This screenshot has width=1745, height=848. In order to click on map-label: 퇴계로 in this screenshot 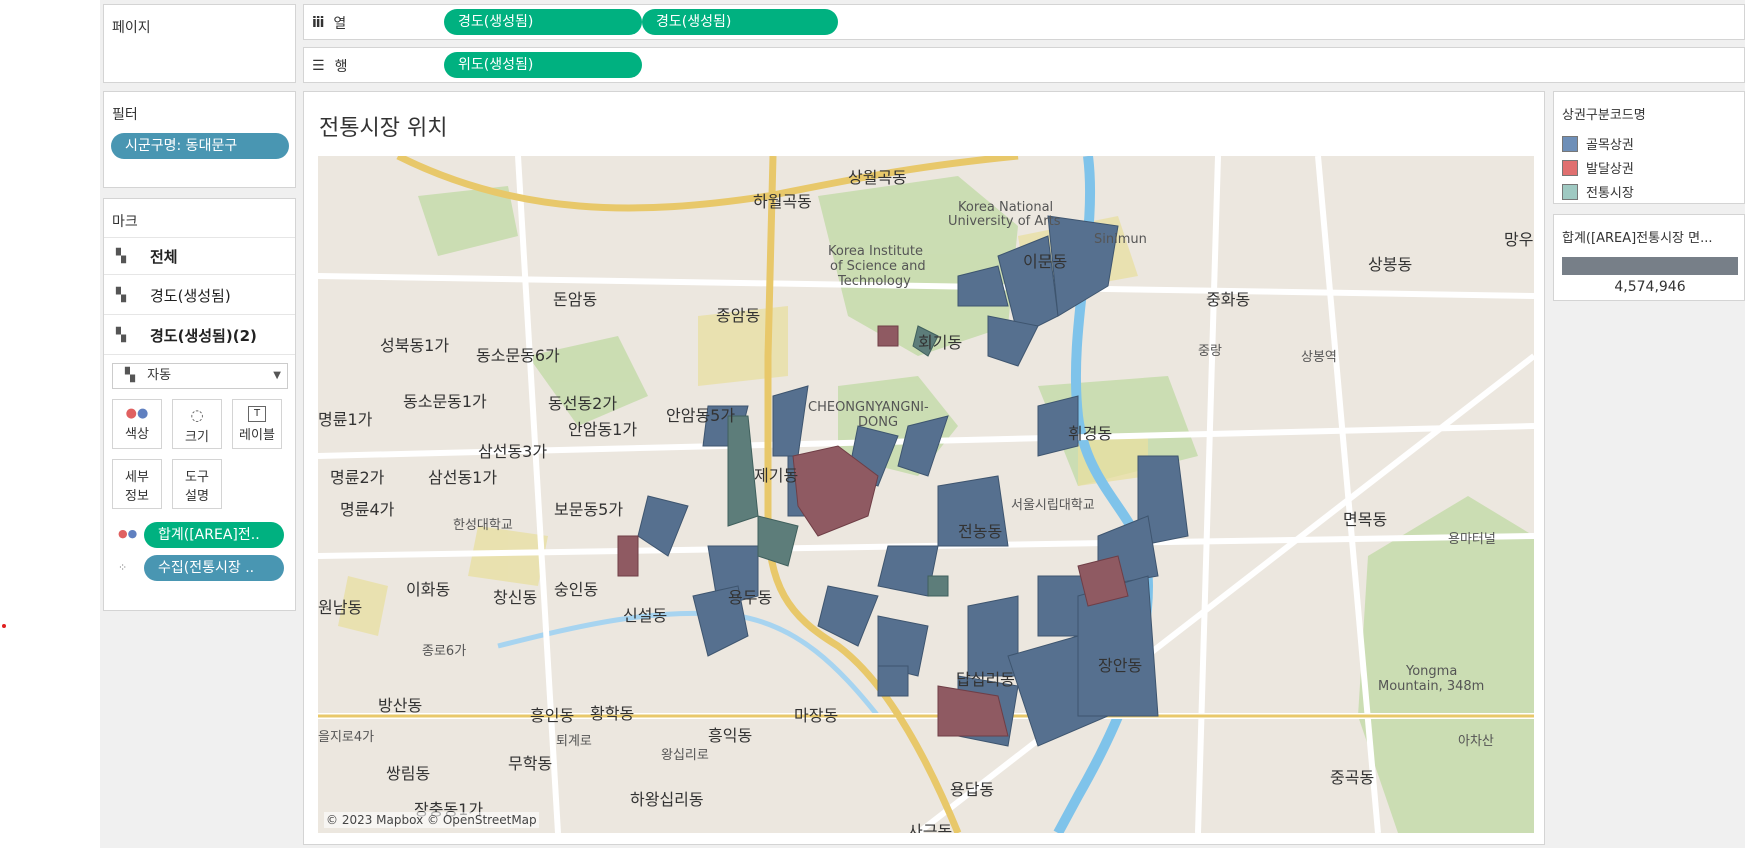, I will do `click(574, 741)`.